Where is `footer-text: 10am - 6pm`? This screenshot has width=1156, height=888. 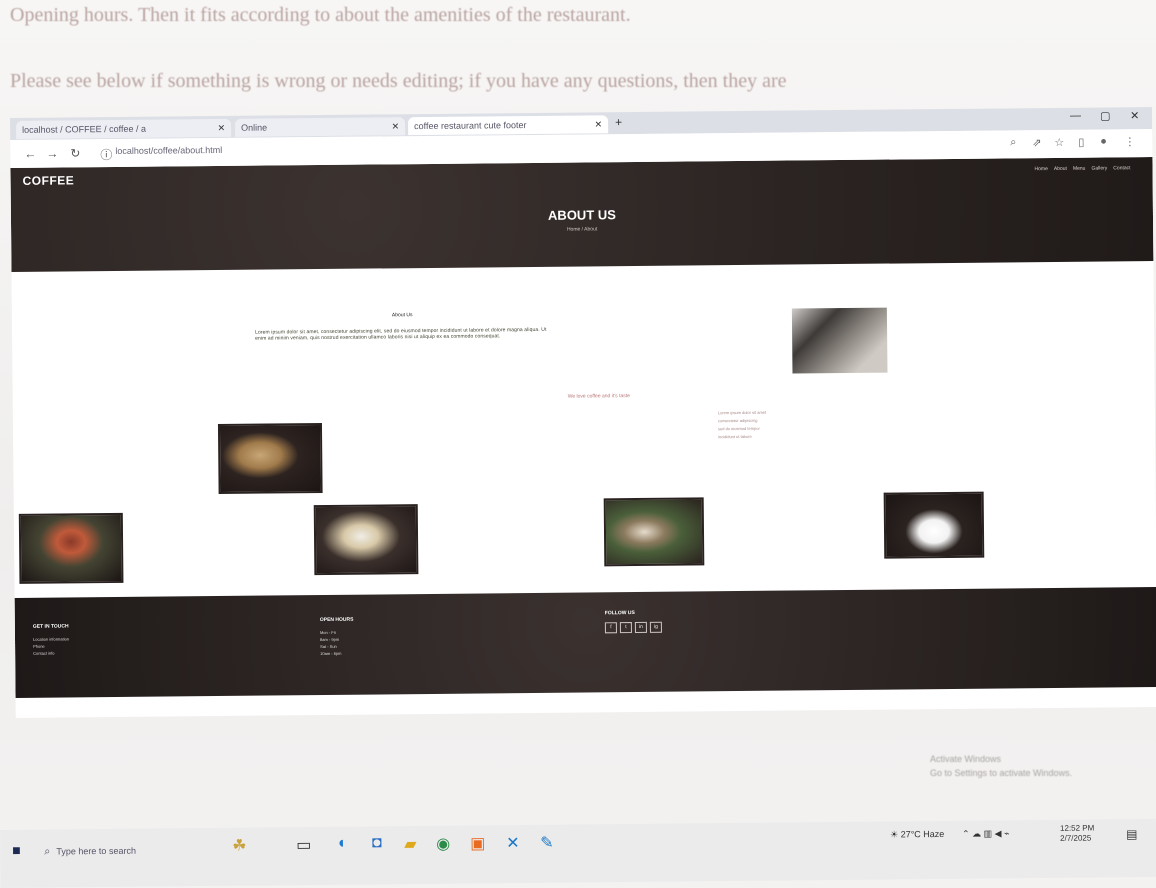 footer-text: 10am - 6pm is located at coordinates (331, 653).